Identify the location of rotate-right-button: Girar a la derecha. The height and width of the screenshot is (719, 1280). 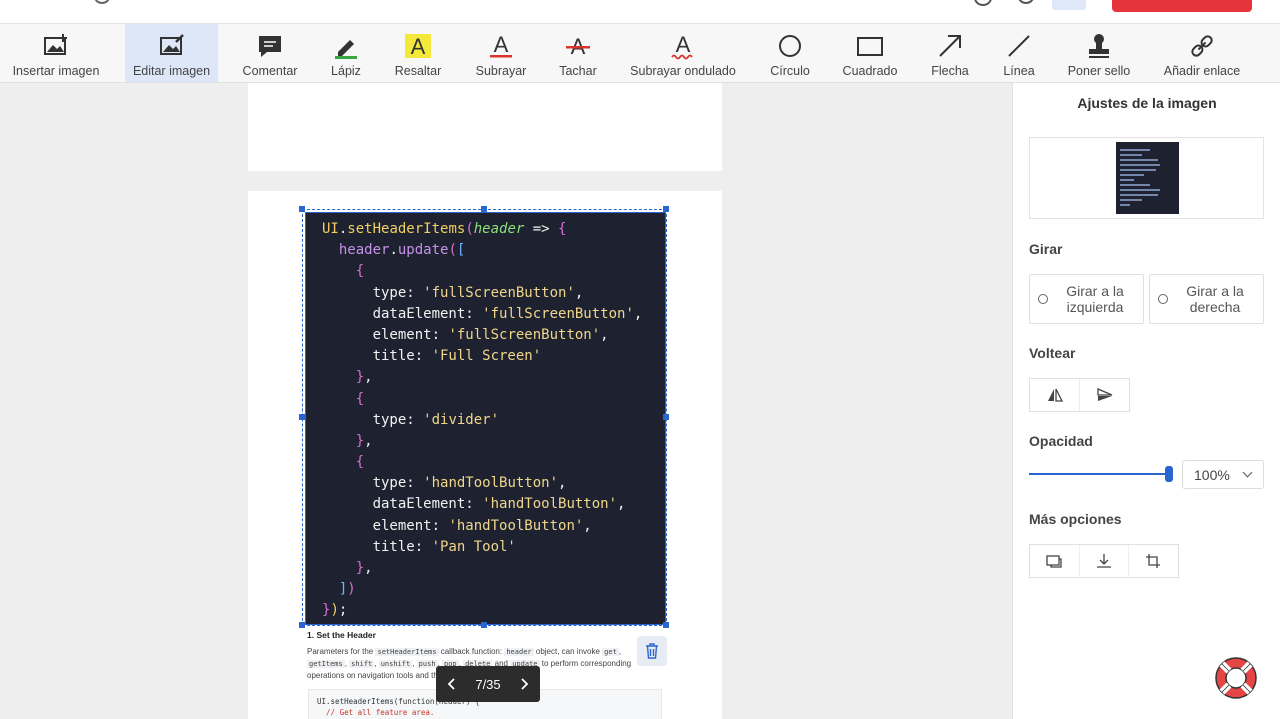
(1206, 299).